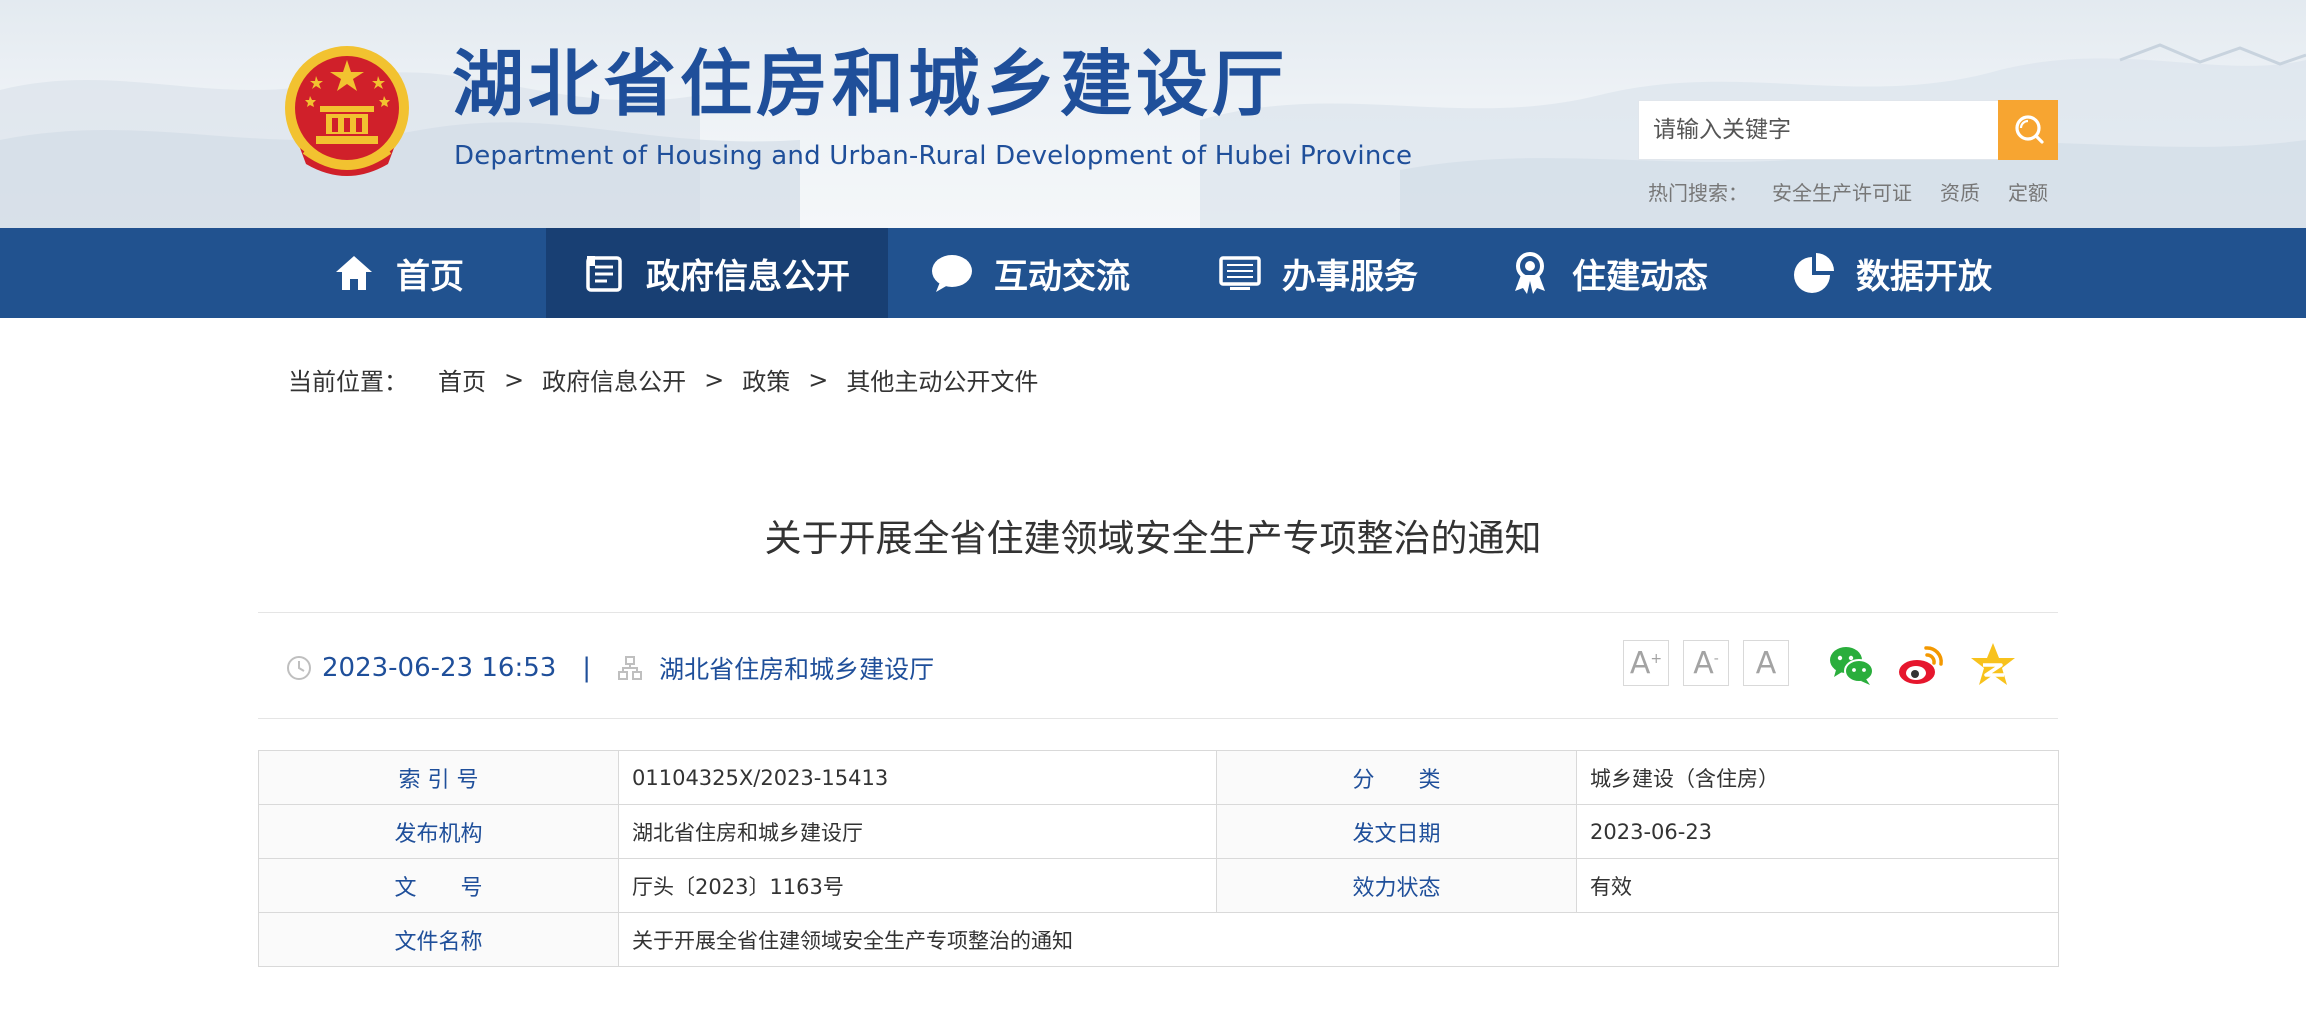 The image size is (2306, 1019). Describe the element at coordinates (1993, 665) in the screenshot. I see `qzone-icon` at that location.